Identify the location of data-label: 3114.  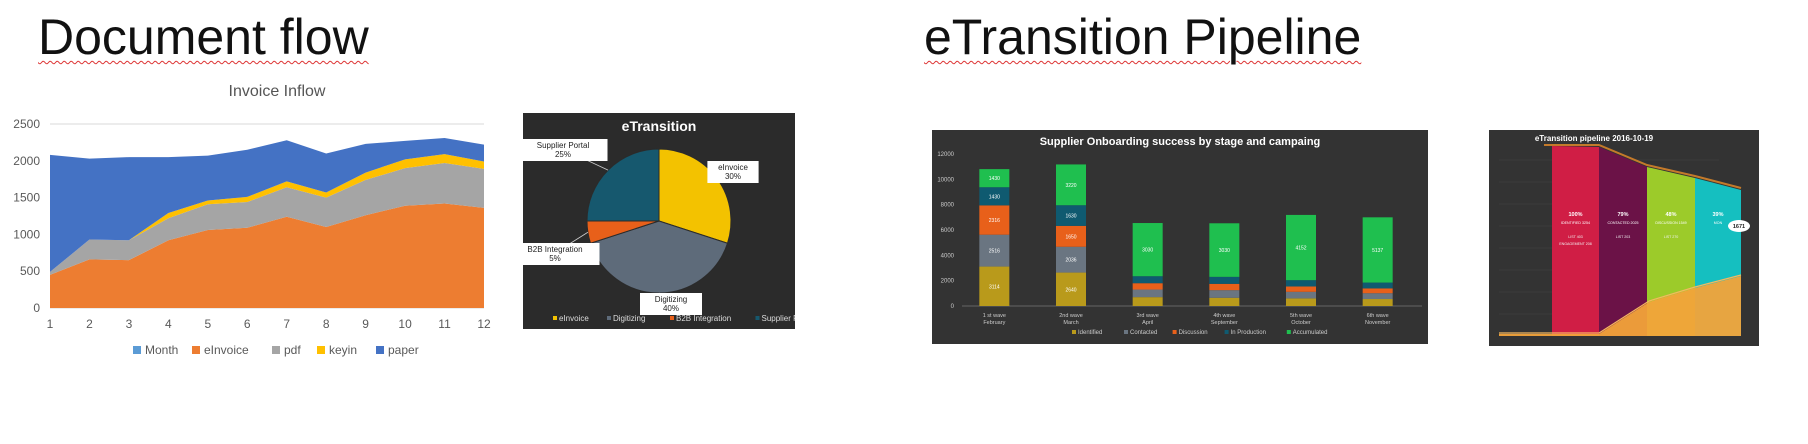
(994, 287).